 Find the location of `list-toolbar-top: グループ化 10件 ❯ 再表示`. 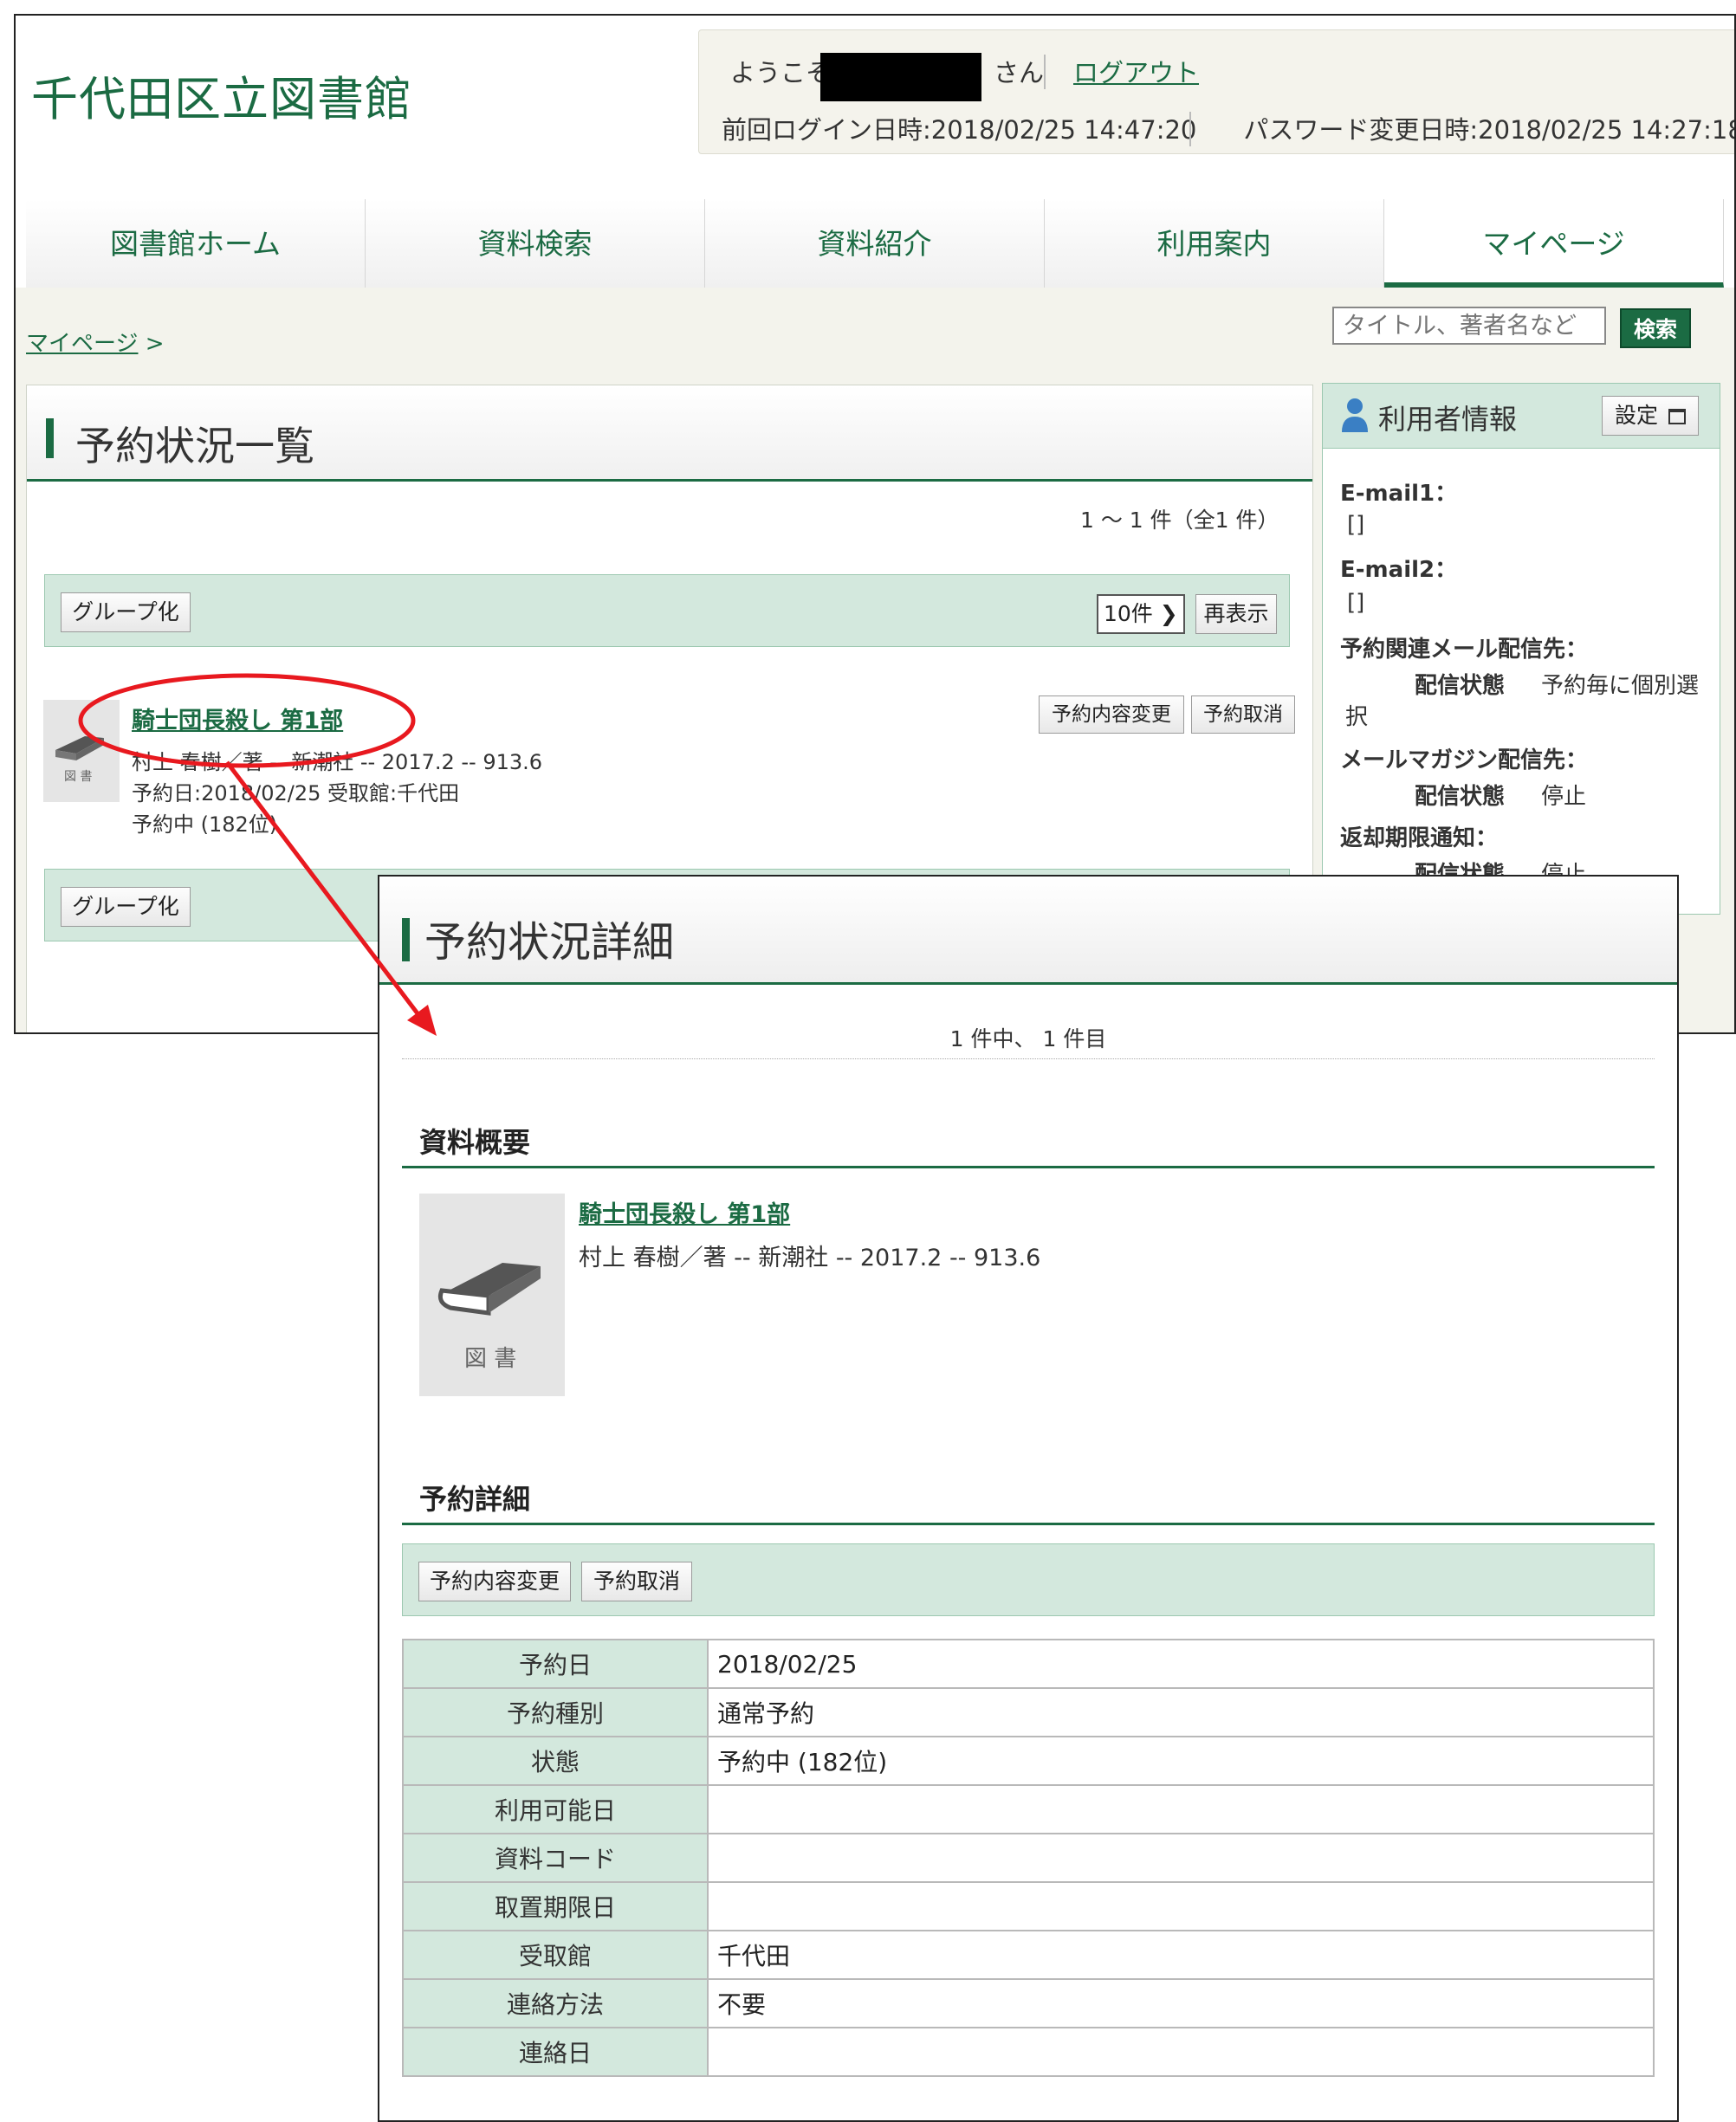

list-toolbar-top: グループ化 10件 ❯ 再表示 is located at coordinates (667, 610).